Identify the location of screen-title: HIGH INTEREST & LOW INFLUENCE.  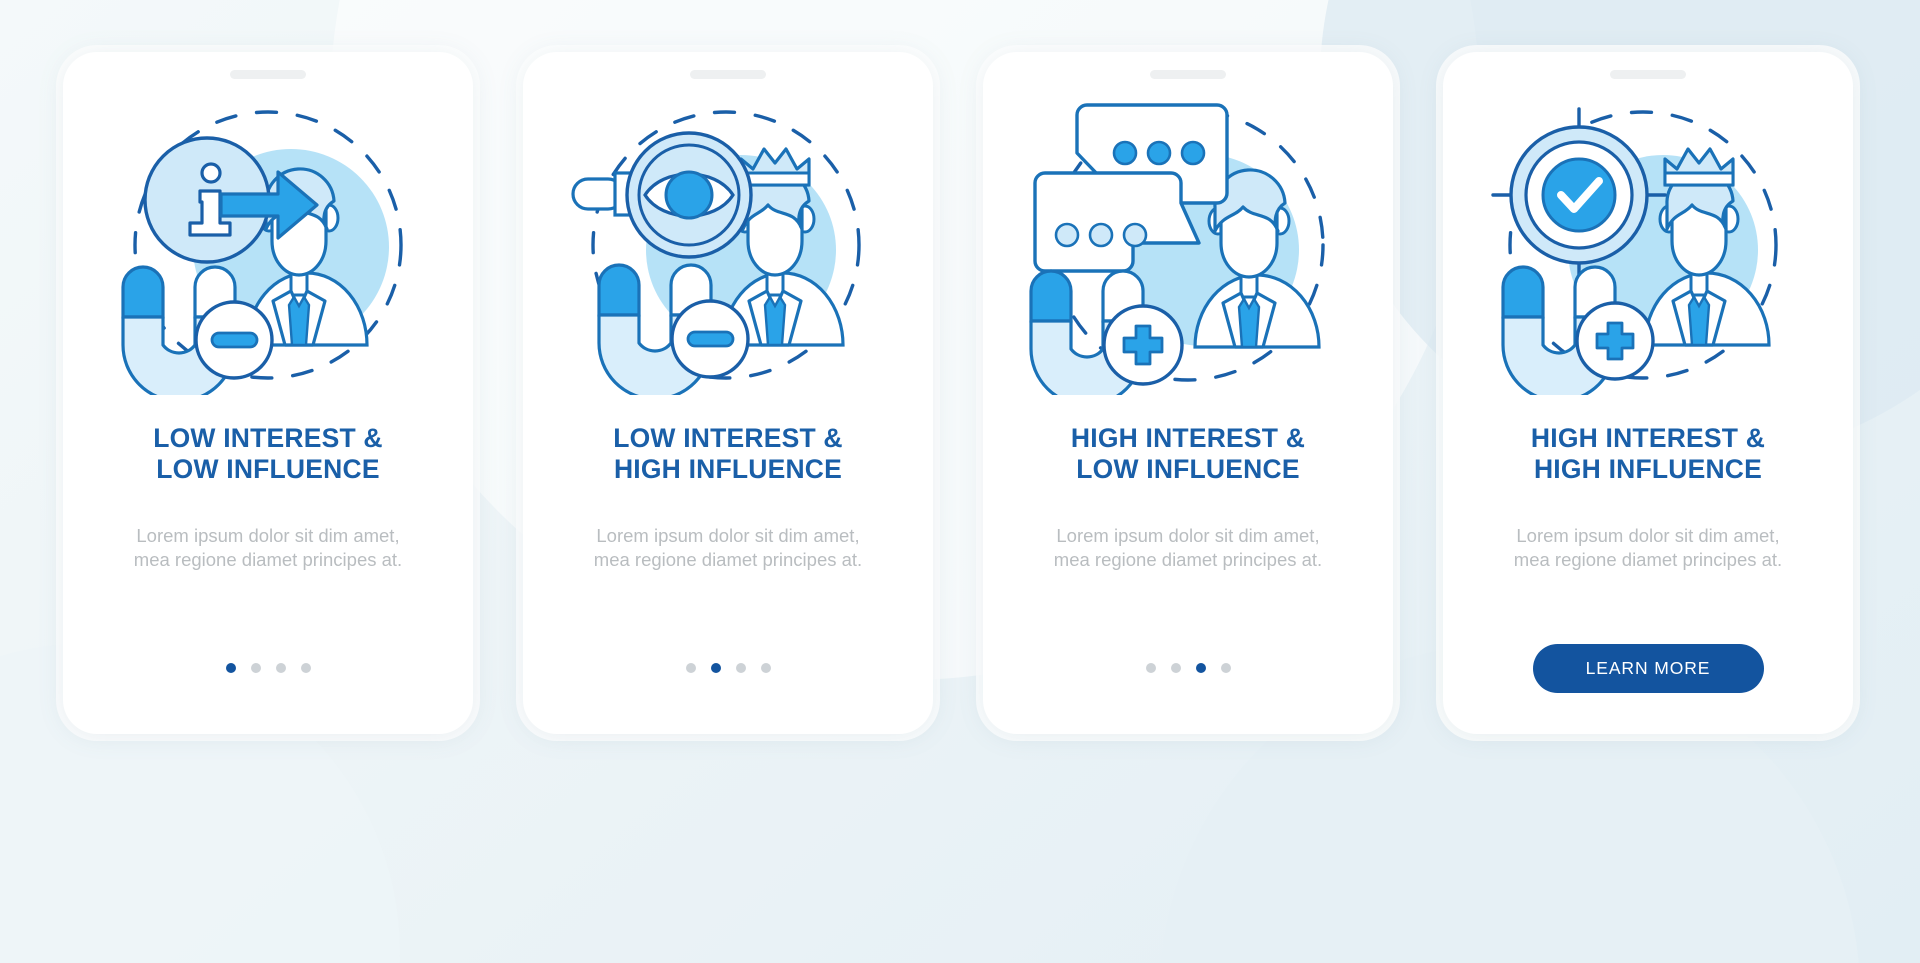
(1188, 454).